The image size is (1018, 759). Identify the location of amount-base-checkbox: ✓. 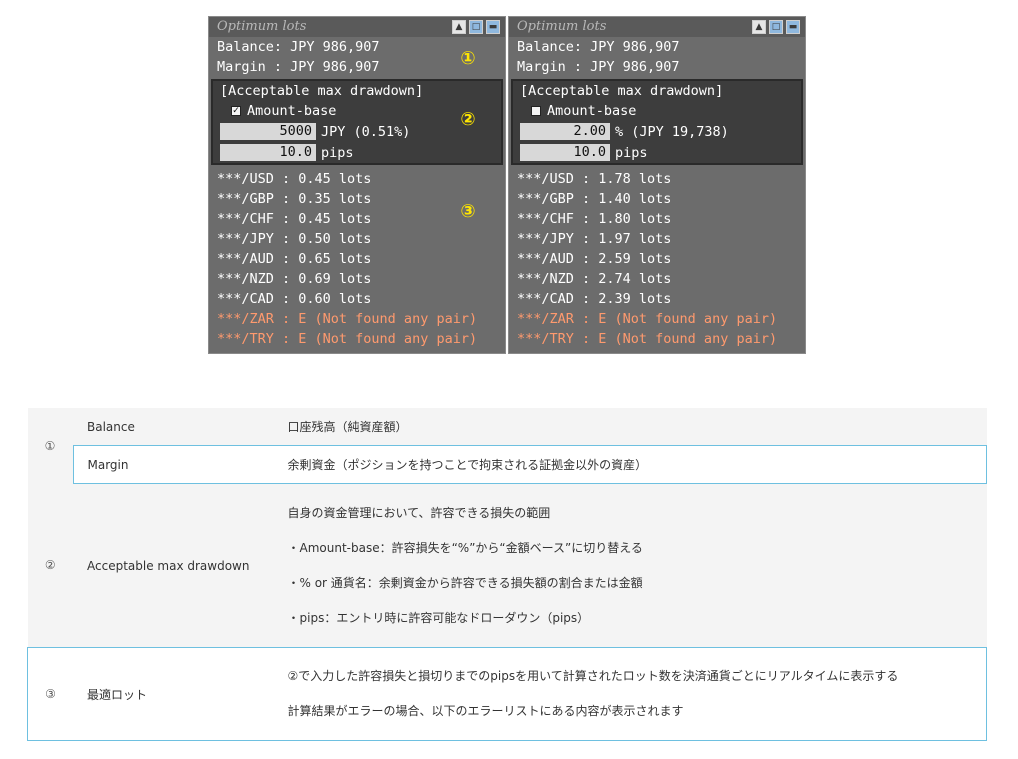
(236, 111).